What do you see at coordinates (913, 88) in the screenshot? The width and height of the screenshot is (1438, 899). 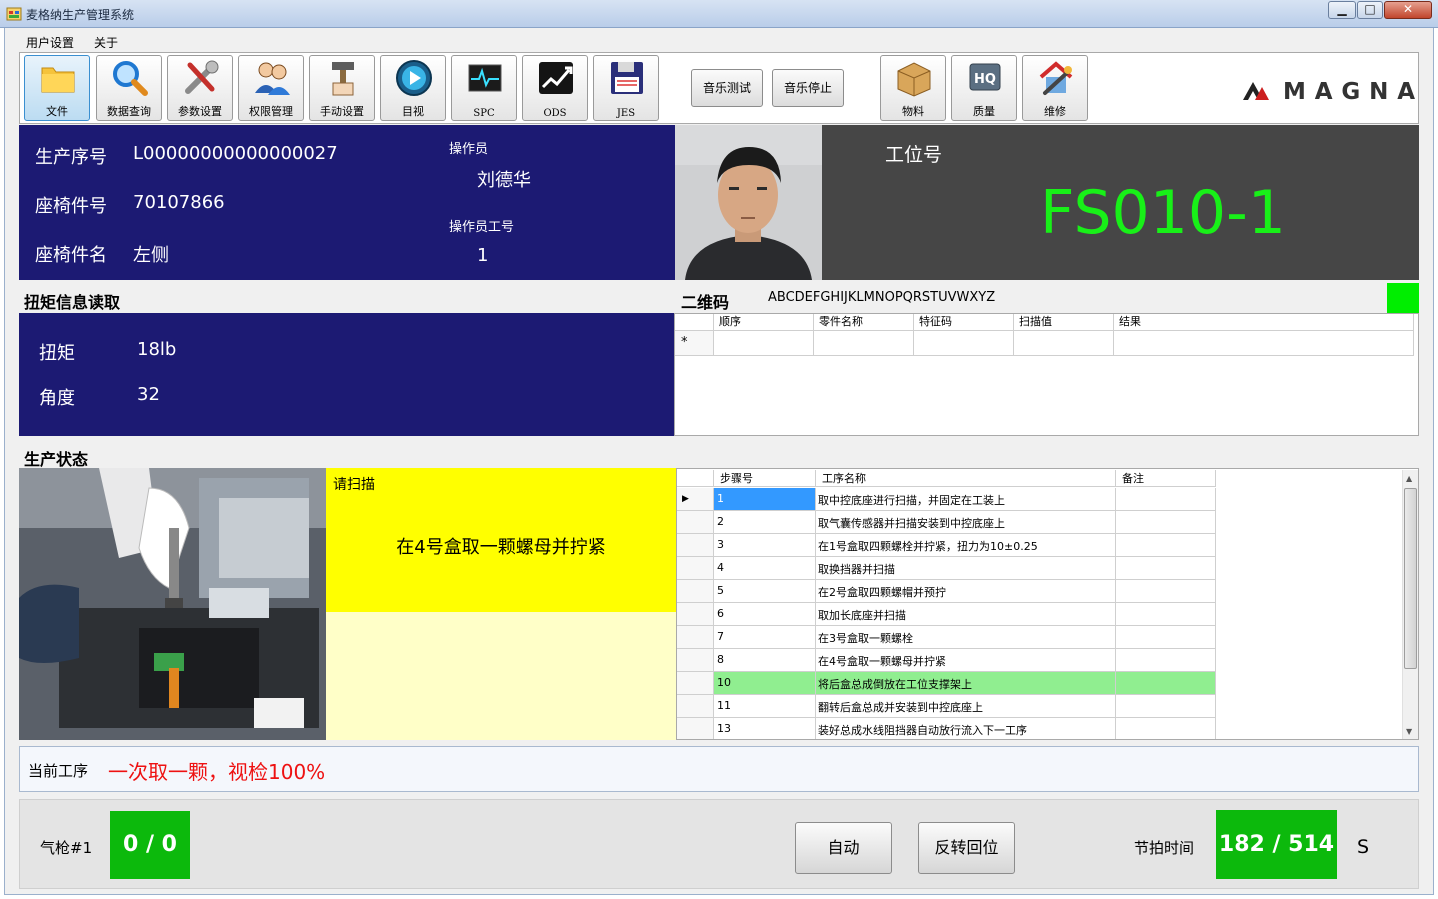 I see `material-button: 物料` at bounding box center [913, 88].